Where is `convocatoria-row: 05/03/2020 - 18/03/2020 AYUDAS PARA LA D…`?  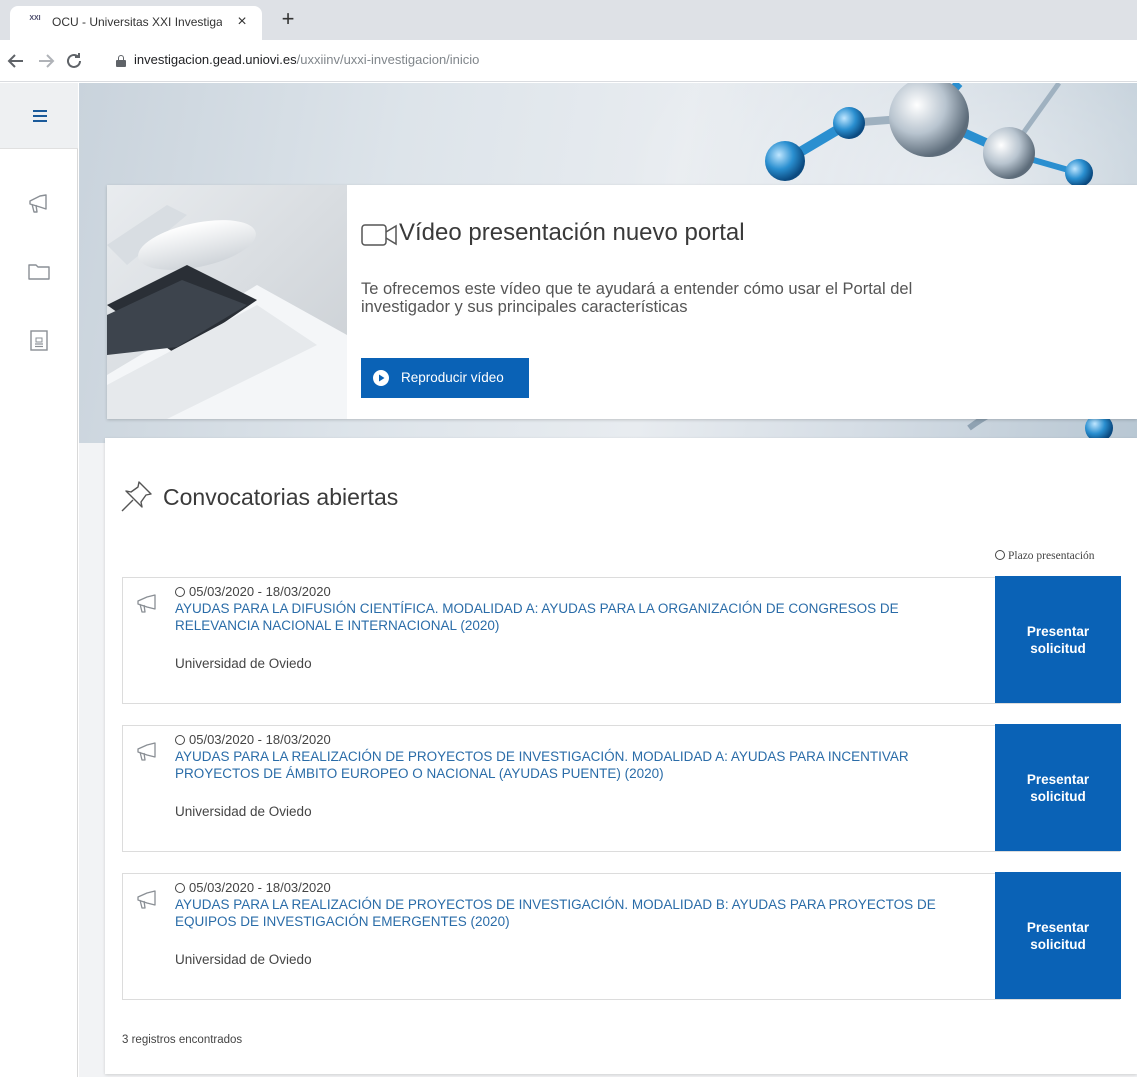
convocatoria-row: 05/03/2020 - 18/03/2020 AYUDAS PARA LA D… is located at coordinates (621, 640).